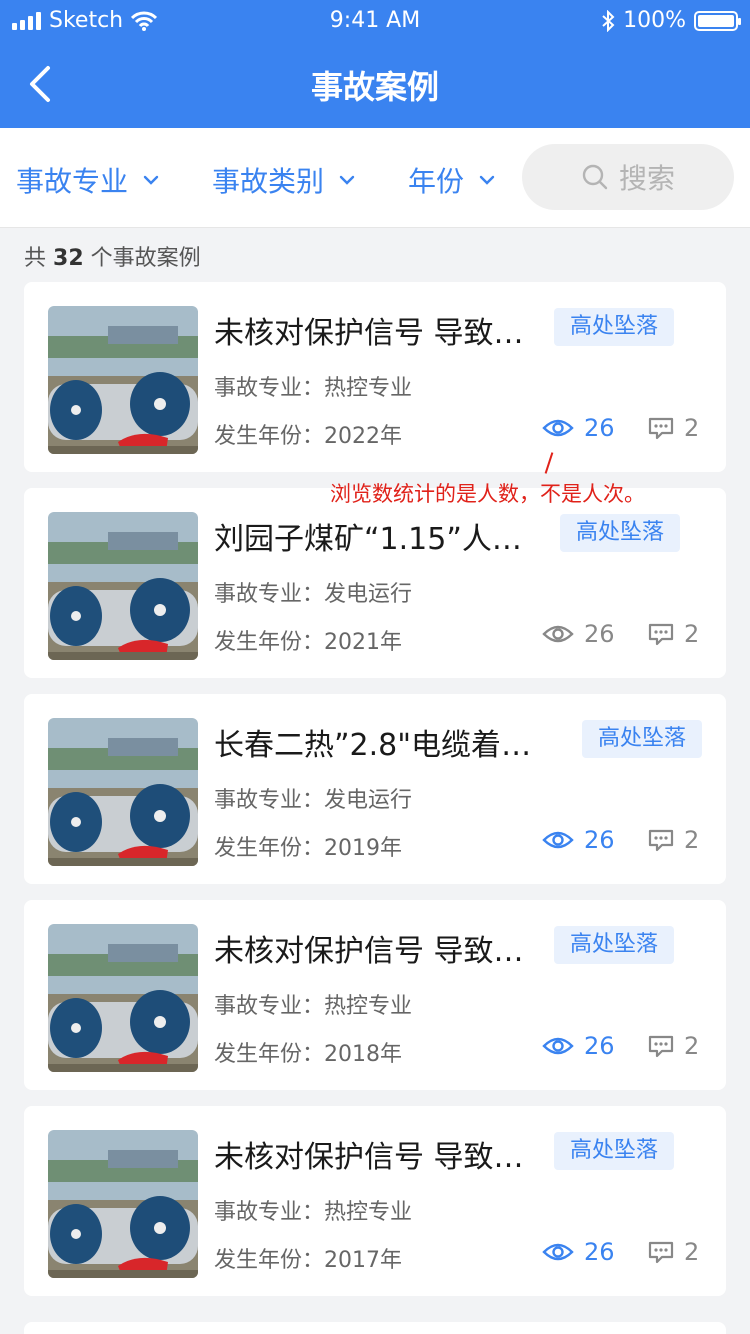 The width and height of the screenshot is (750, 1334). I want to click on case-major: 事故专业：发电运行, so click(313, 592).